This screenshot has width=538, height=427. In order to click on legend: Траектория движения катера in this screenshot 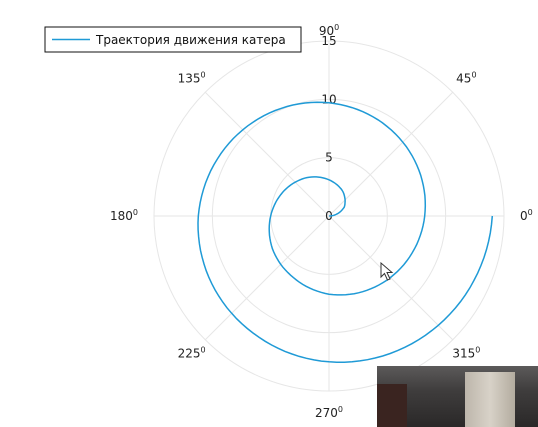, I will do `click(173, 39)`.